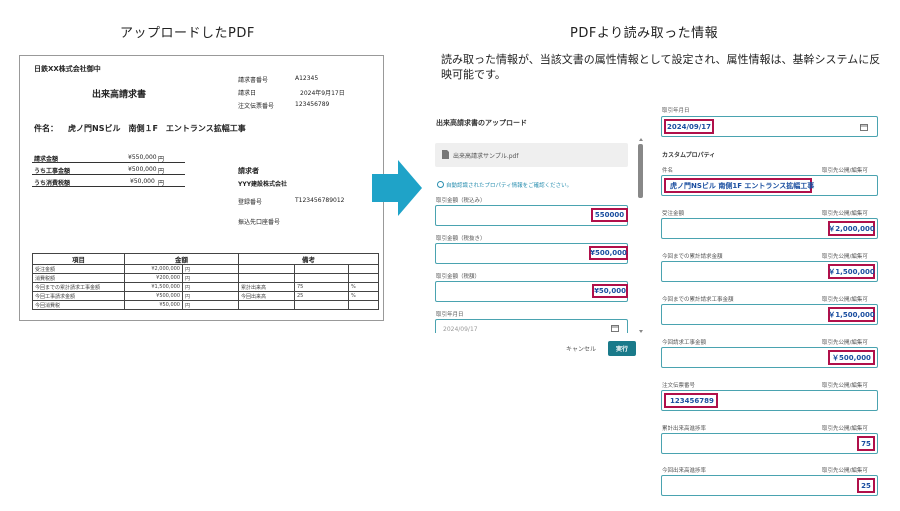 Image resolution: width=900 pixels, height=511 pixels. What do you see at coordinates (248, 171) in the screenshot?
I see `pdf-issuer-label: 請求者` at bounding box center [248, 171].